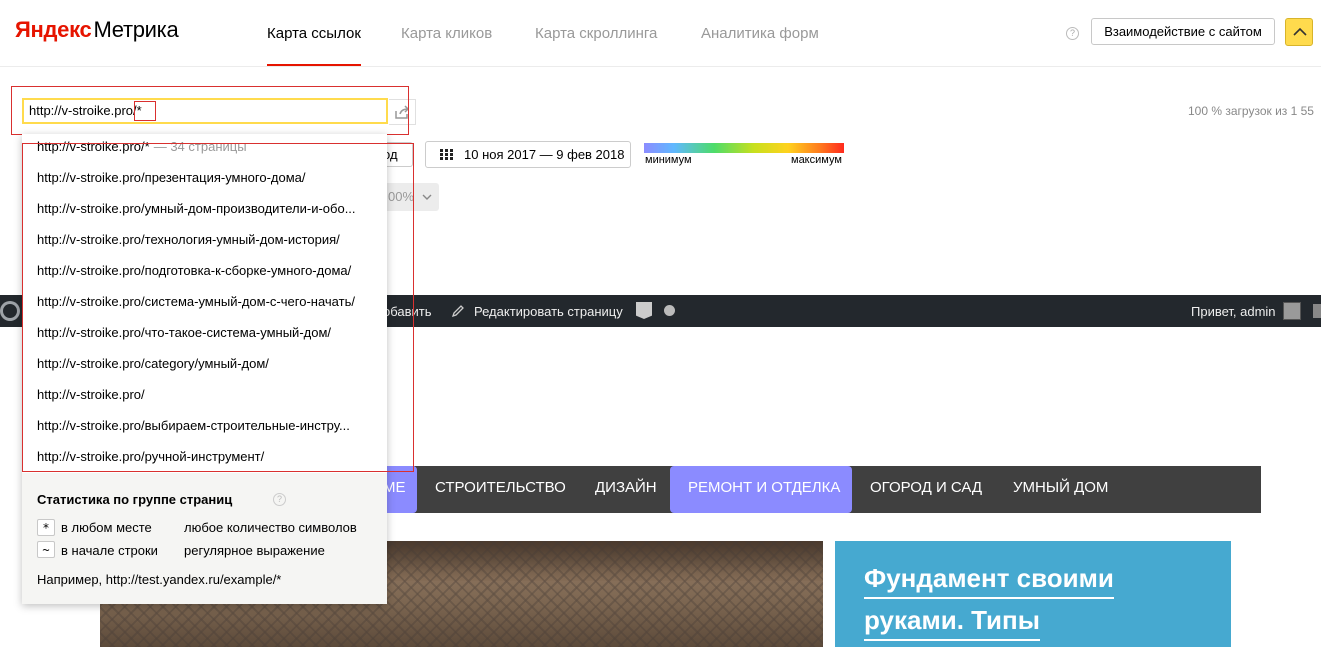 The image size is (1321, 647). Describe the element at coordinates (596, 33) in the screenshot. I see `tab-scroll-map: Карта скроллинга` at that location.